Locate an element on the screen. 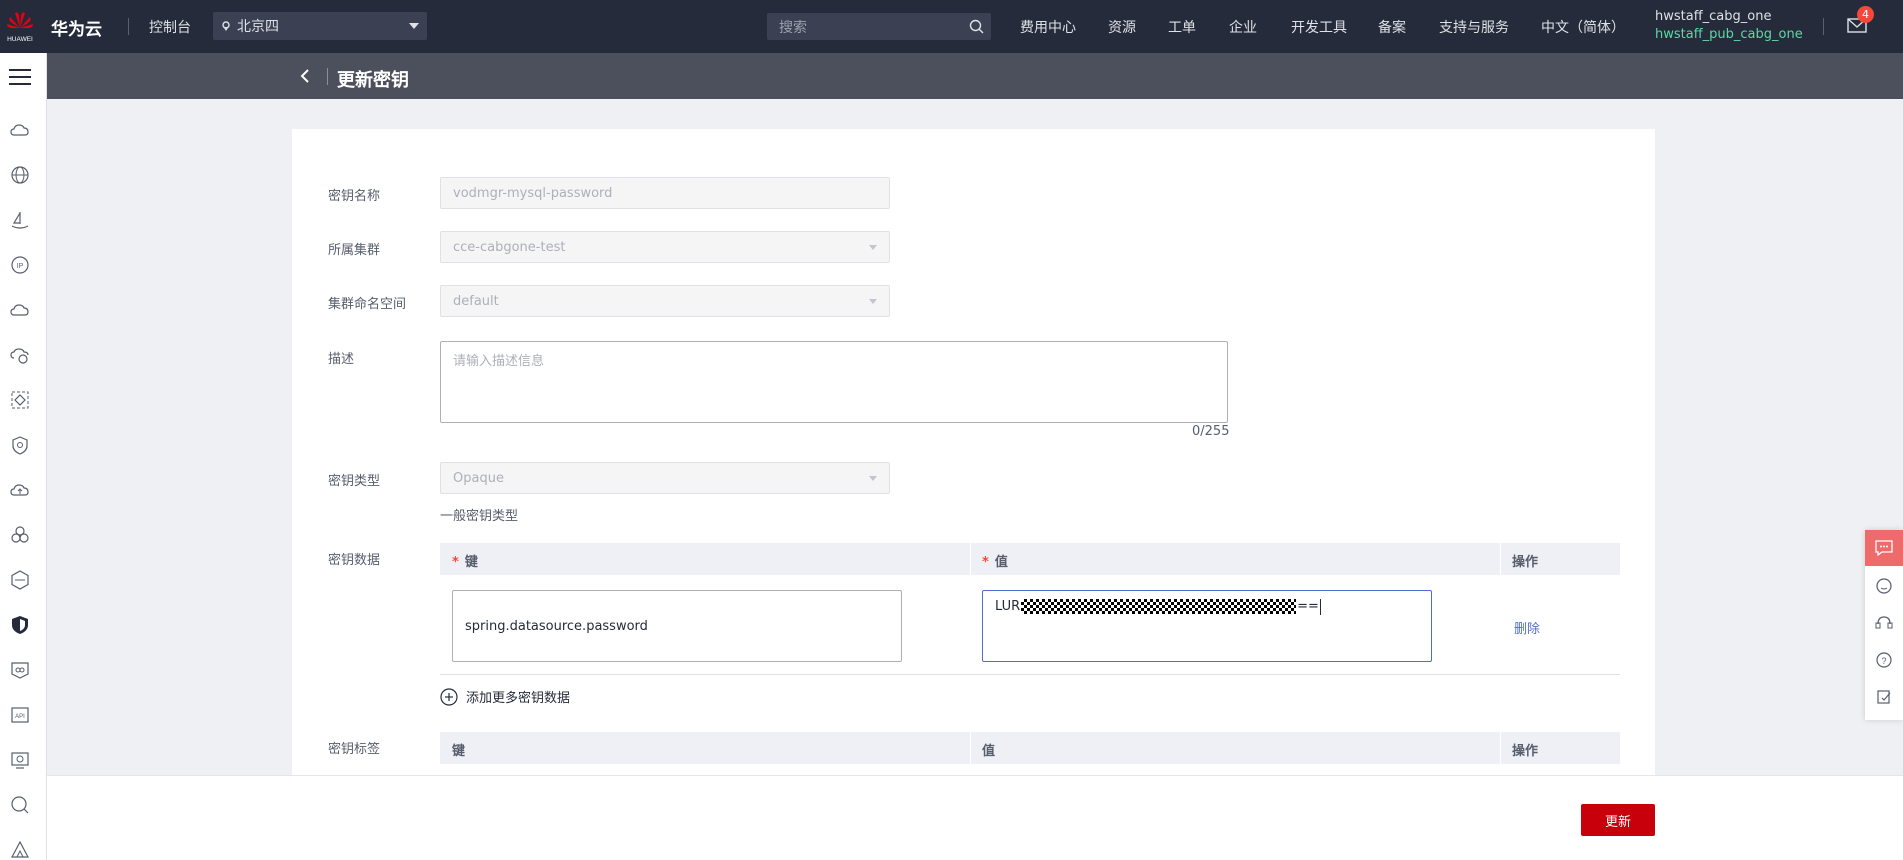 The width and height of the screenshot is (1903, 860). secret-key-value: spring.datasource.password is located at coordinates (556, 626).